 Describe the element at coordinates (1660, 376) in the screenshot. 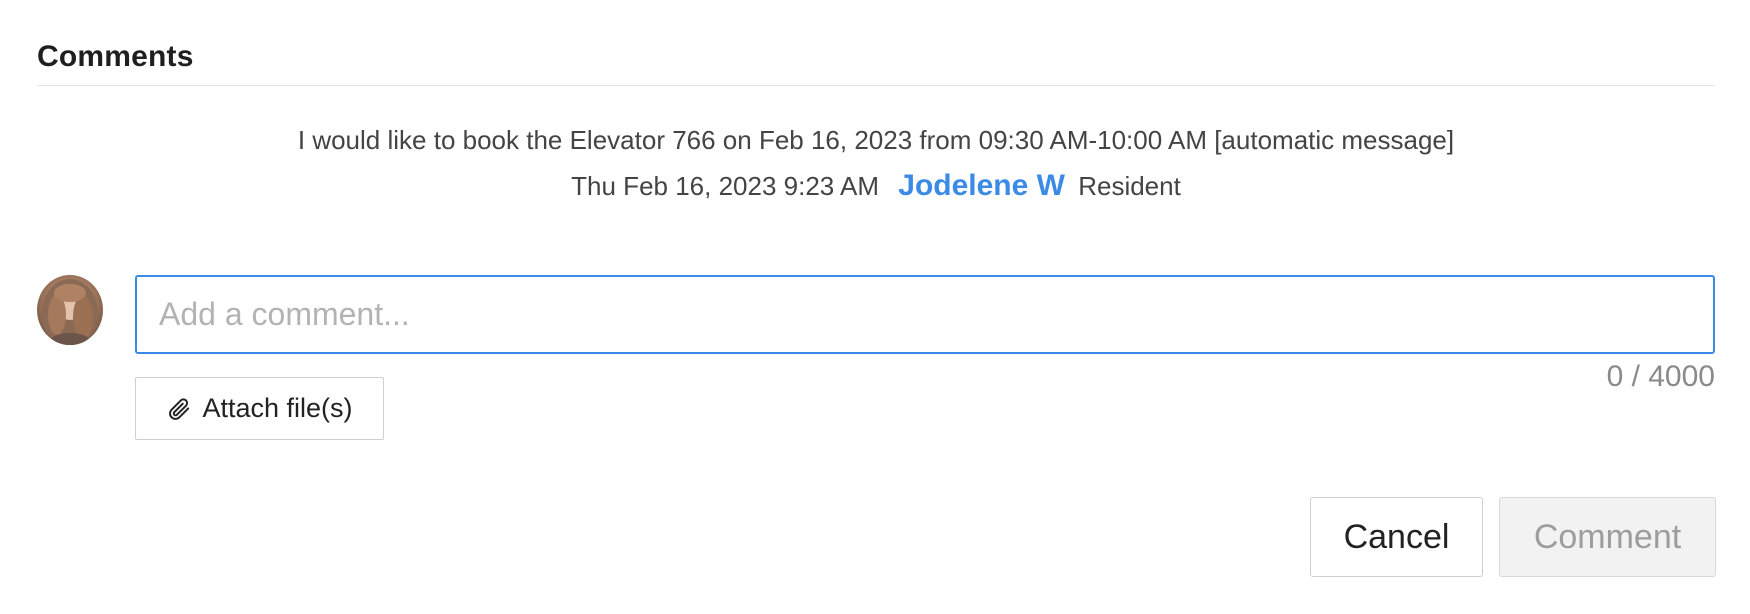

I see `char-counter: 0 / 4000` at that location.